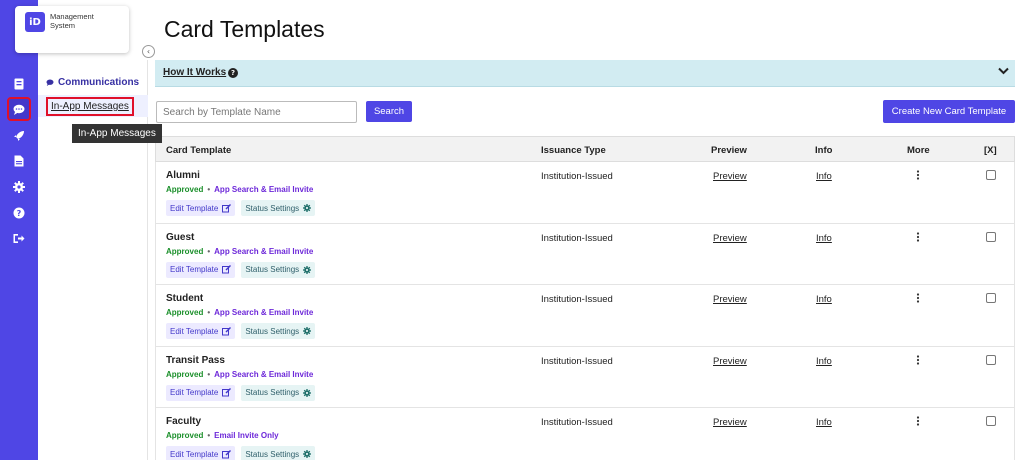 Image resolution: width=1024 pixels, height=460 pixels. I want to click on template-name: Guest, so click(180, 237).